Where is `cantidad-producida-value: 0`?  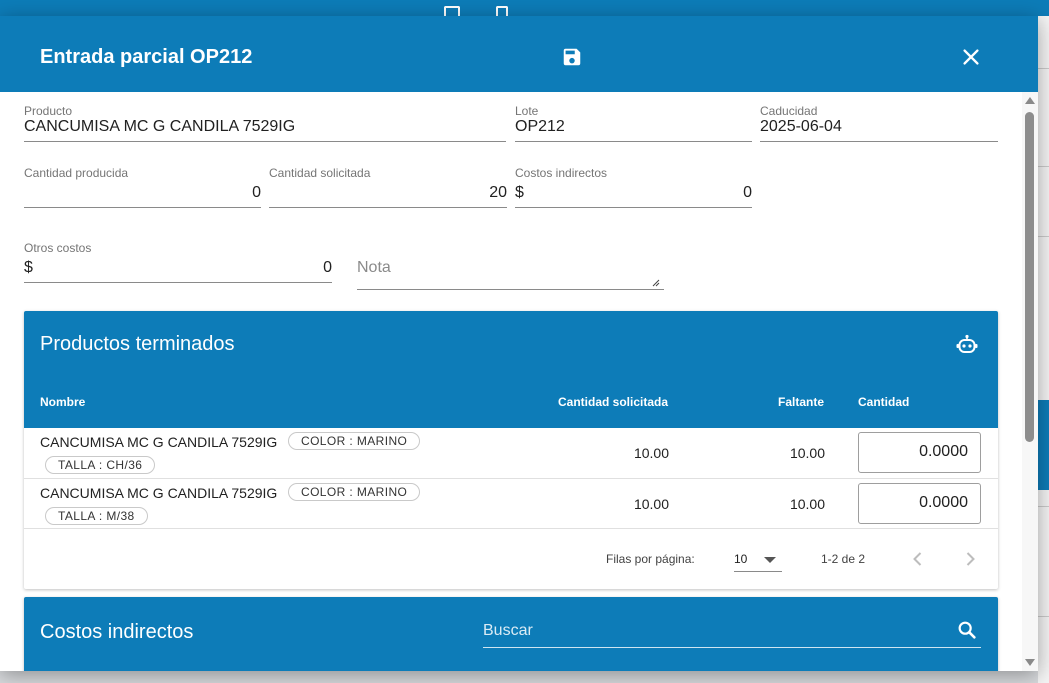 cantidad-producida-value: 0 is located at coordinates (256, 192).